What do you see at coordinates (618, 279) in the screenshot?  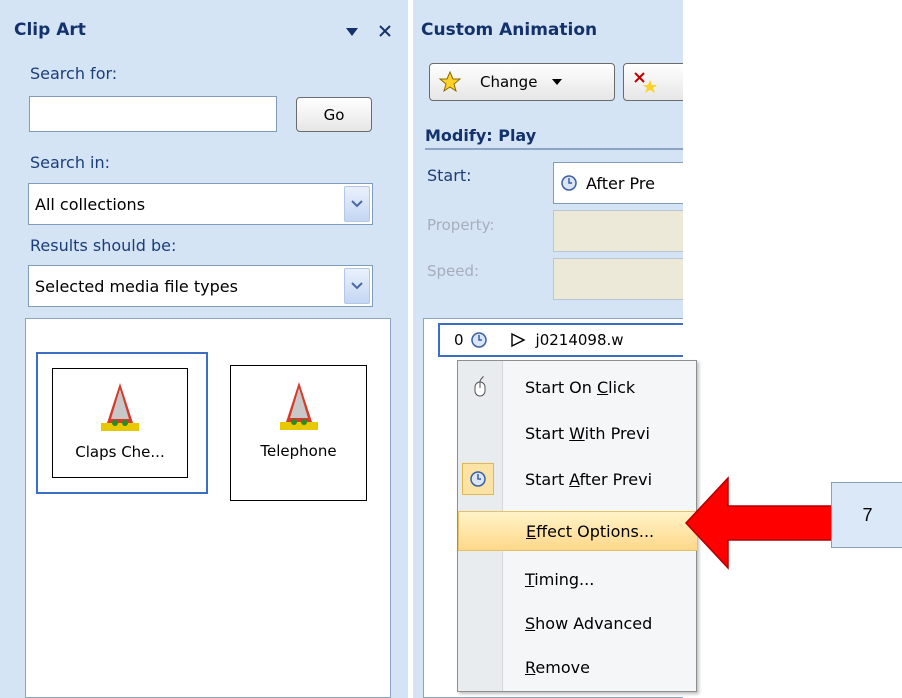 I see `speed-field` at bounding box center [618, 279].